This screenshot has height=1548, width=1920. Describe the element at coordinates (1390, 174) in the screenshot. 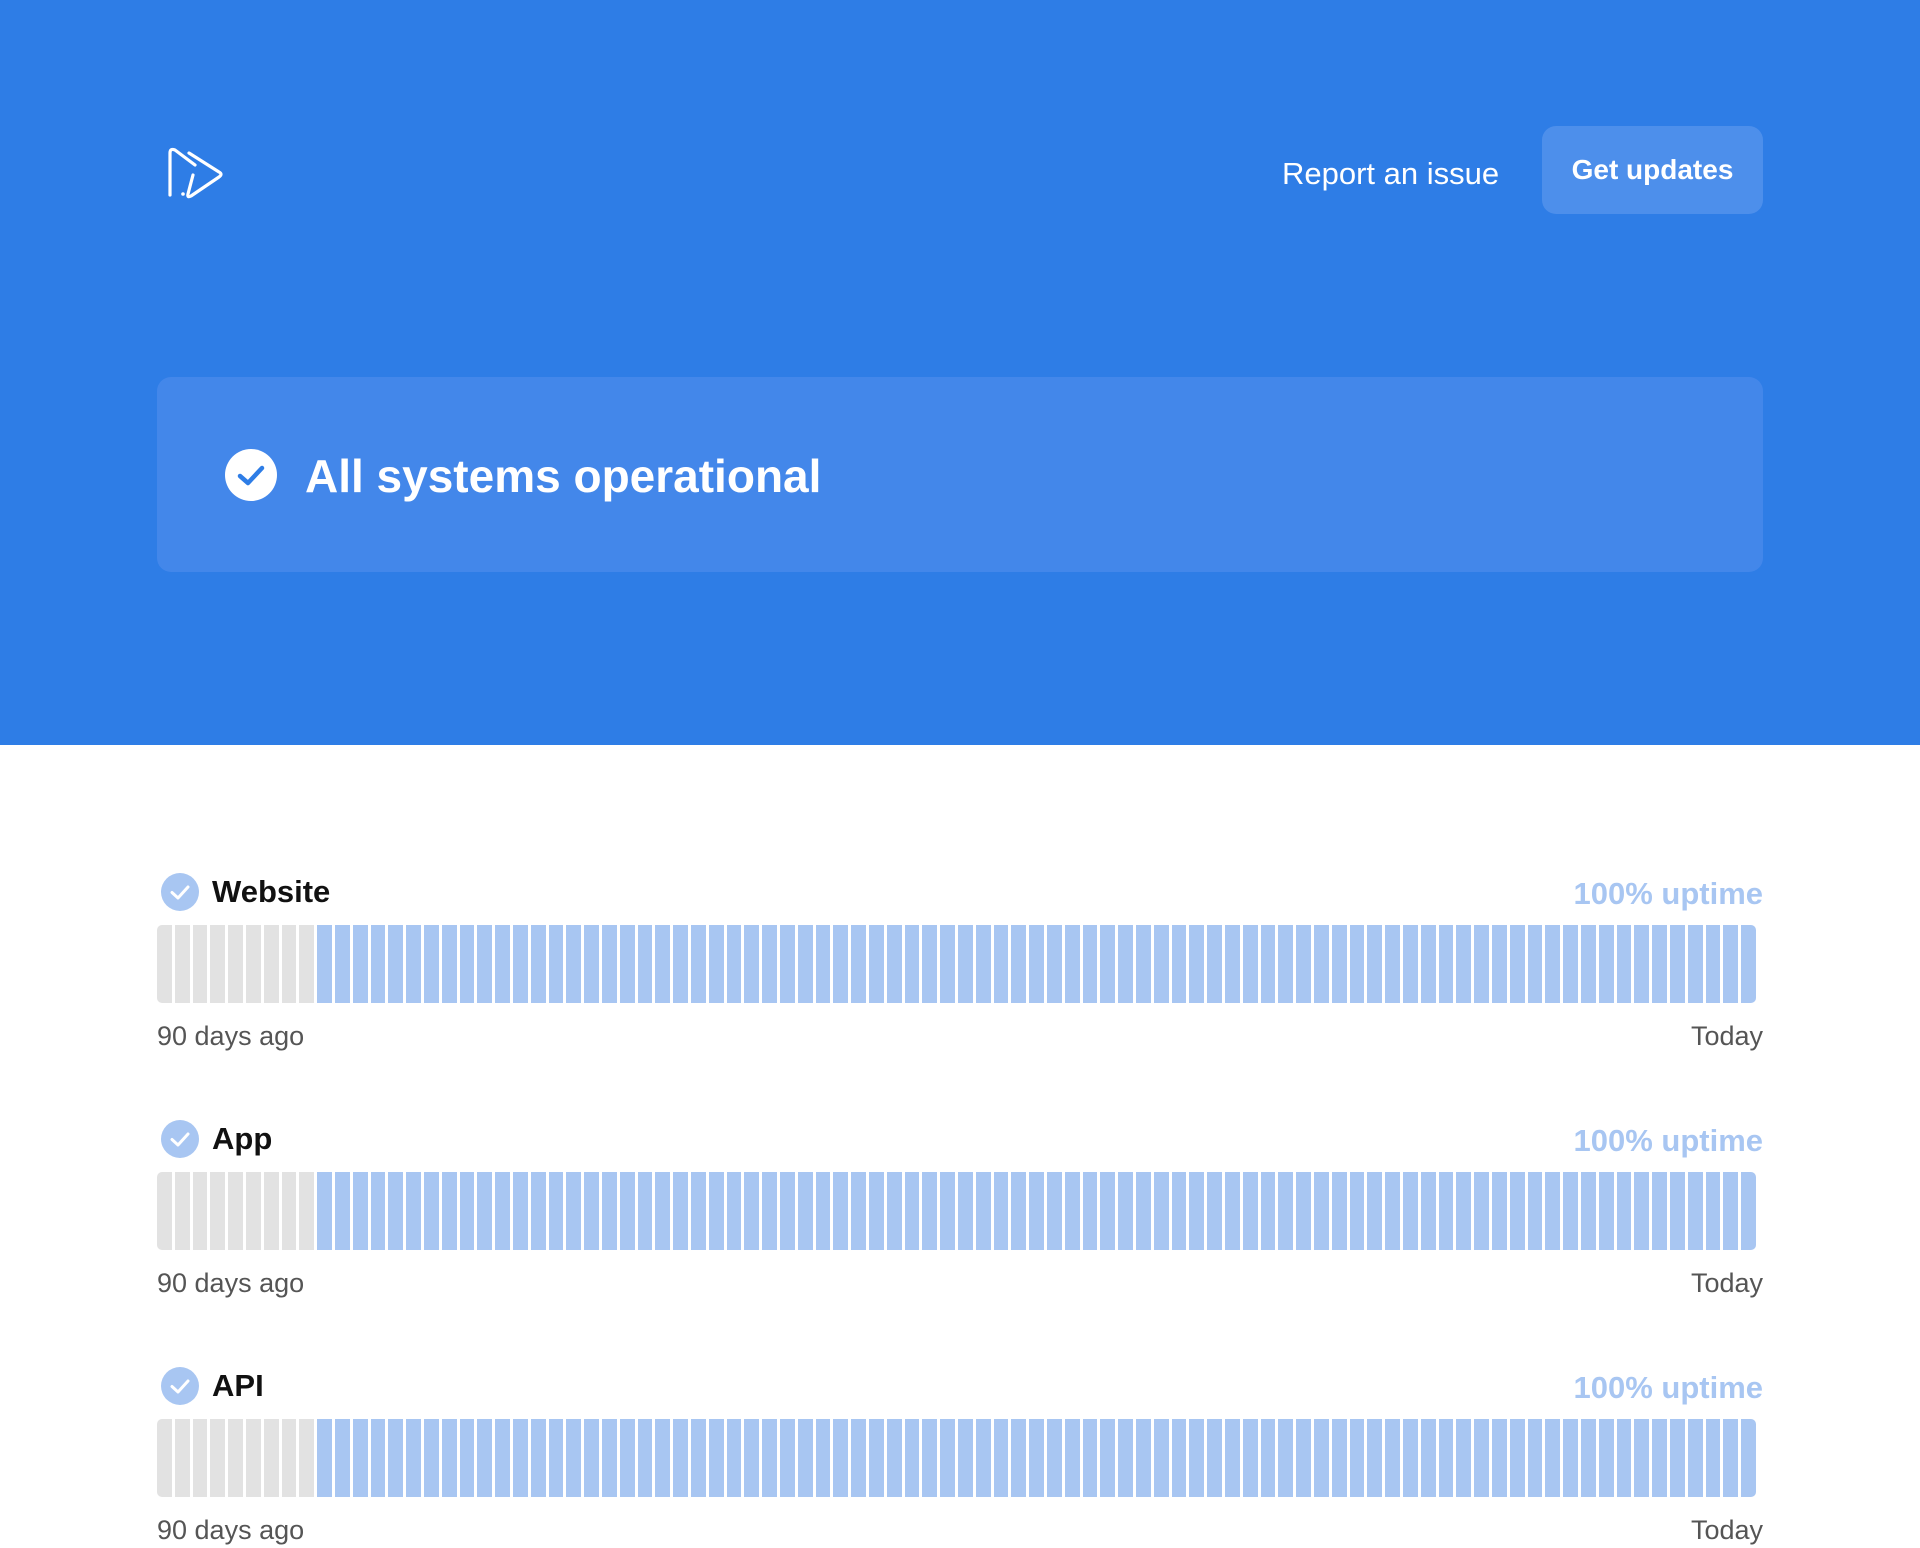

I see `report-issue-link: Report an issue` at that location.